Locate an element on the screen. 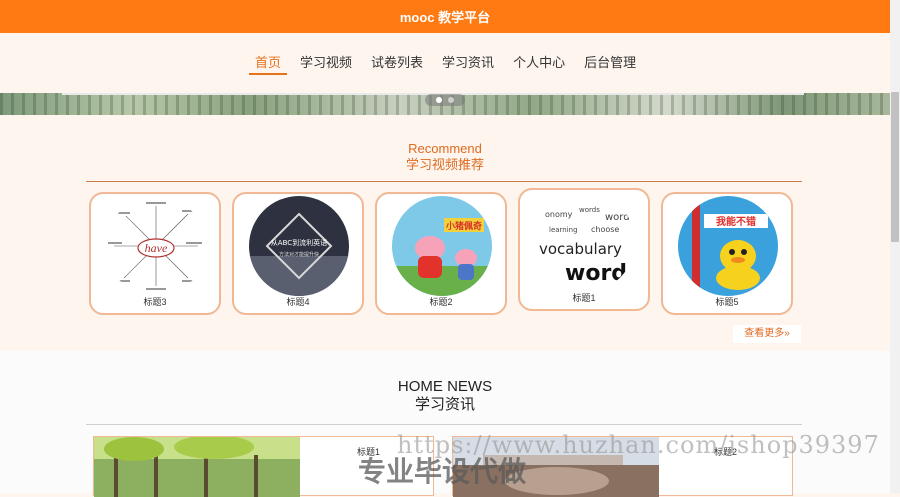 The width and height of the screenshot is (900, 497). video-thumbnail-mindmap: have is located at coordinates (156, 246).